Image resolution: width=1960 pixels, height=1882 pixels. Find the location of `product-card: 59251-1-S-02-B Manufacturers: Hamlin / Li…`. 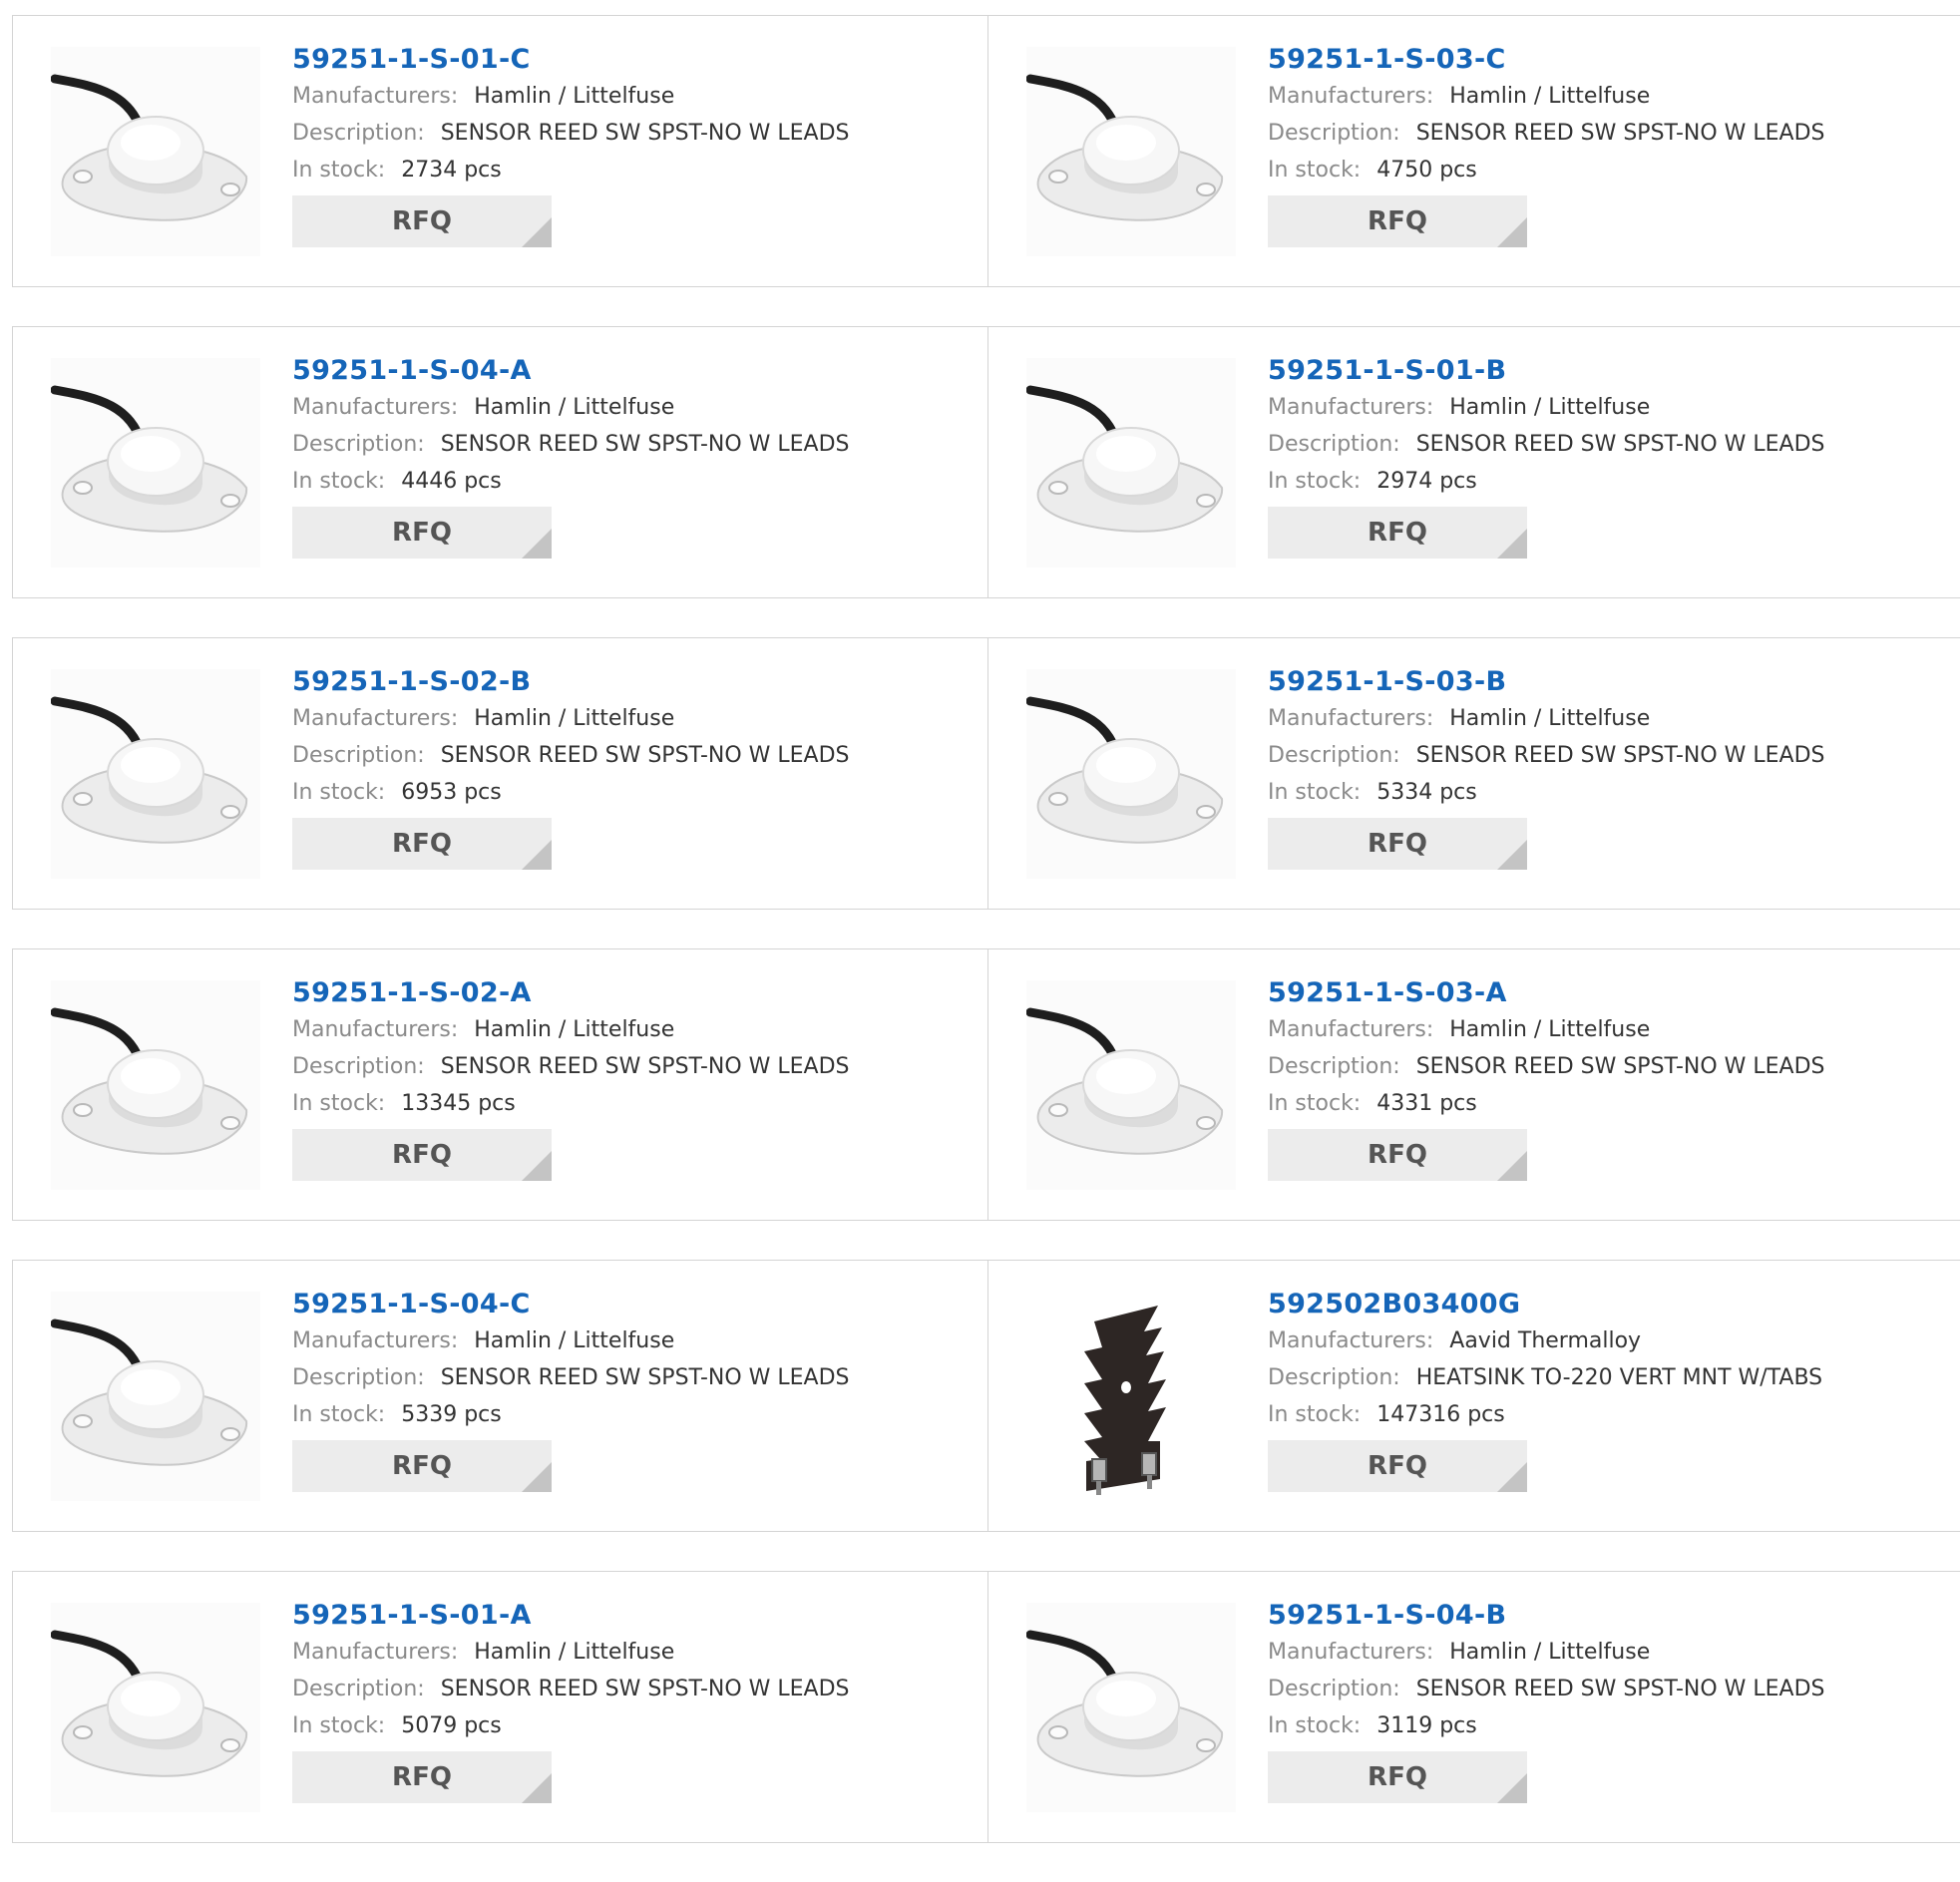

product-card: 59251-1-S-02-B Manufacturers: Hamlin / Li… is located at coordinates (500, 773).